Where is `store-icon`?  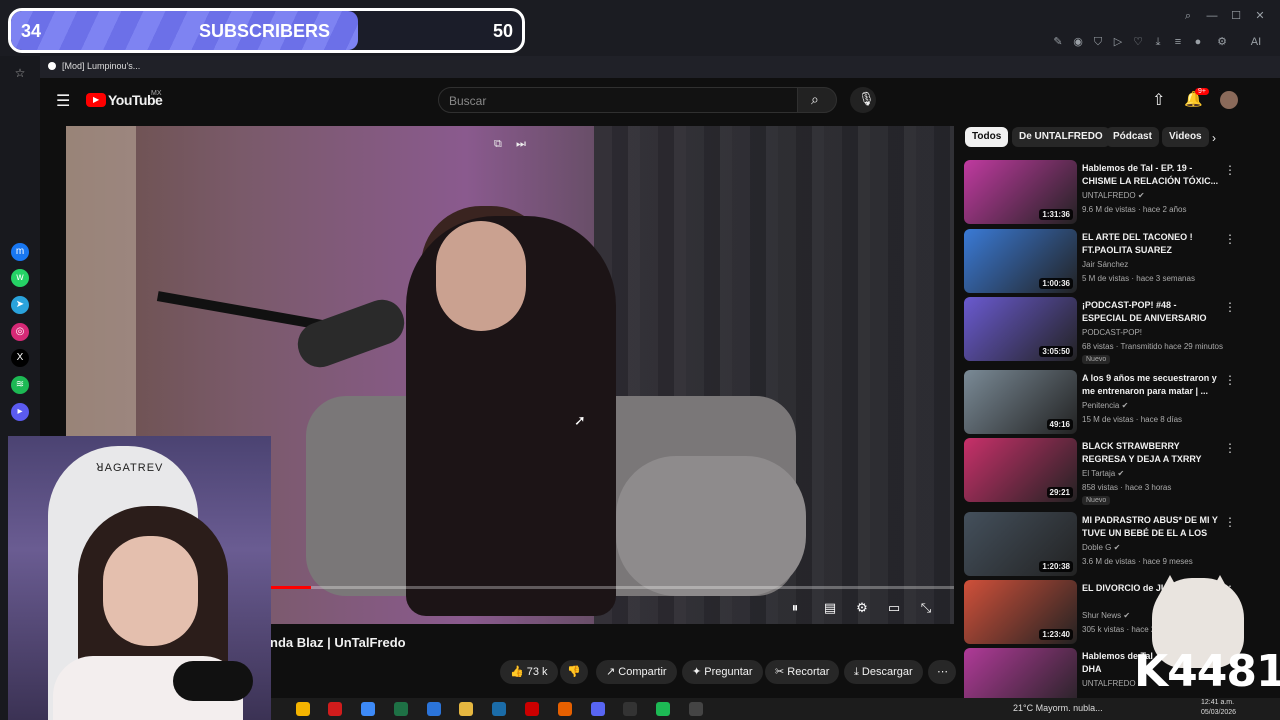
store-icon is located at coordinates (368, 709).